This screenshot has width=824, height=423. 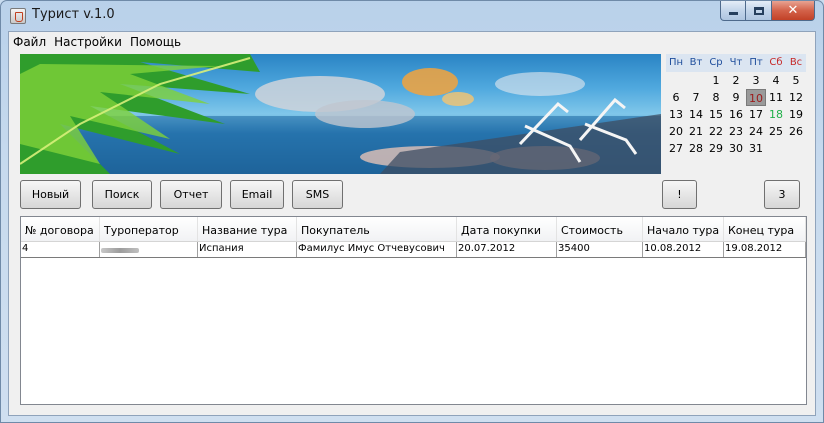 I want to click on menu-settings: Настройки, so click(x=88, y=42).